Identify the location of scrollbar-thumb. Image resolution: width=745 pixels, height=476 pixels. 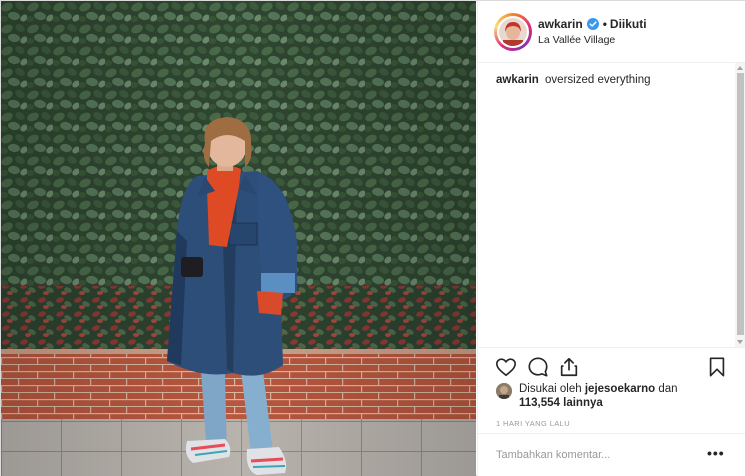
(740, 204).